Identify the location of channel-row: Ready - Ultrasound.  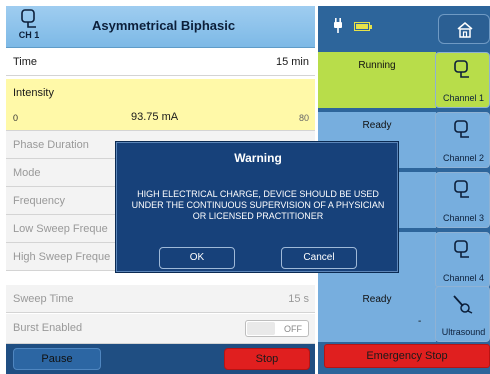
(404, 314).